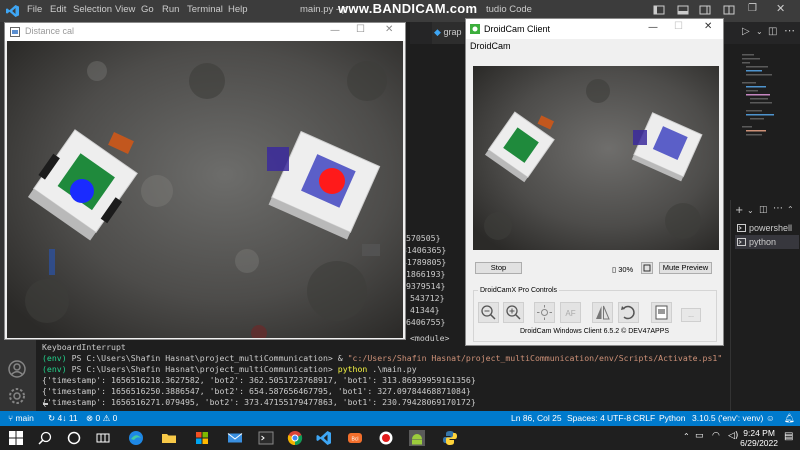 The width and height of the screenshot is (800, 450). I want to click on chrome-icon, so click(295, 438).